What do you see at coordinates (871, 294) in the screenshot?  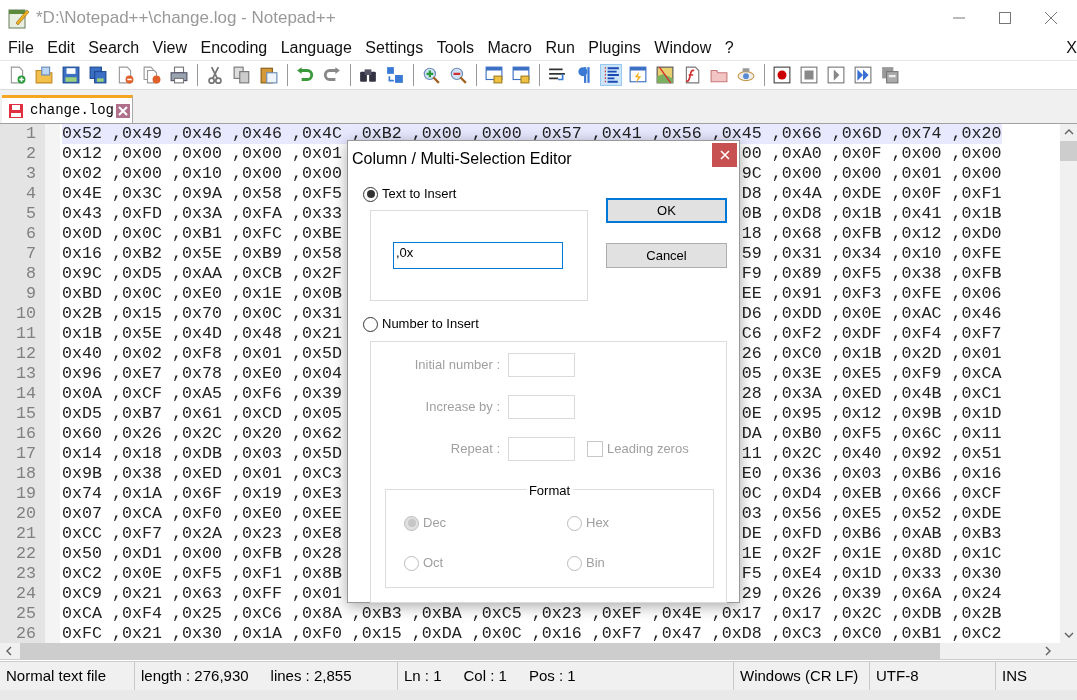 I see `code-text: EE ,0x91 ,0xF3 ,0xFE ,0x06` at bounding box center [871, 294].